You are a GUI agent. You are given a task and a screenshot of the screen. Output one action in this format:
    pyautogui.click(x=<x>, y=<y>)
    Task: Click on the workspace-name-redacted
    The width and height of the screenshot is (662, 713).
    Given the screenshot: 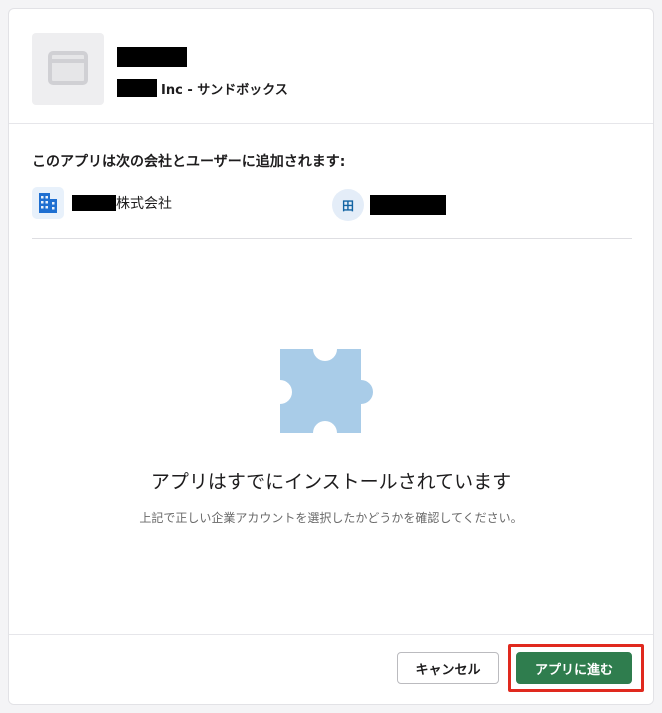 What is the action you would take?
    pyautogui.click(x=137, y=88)
    